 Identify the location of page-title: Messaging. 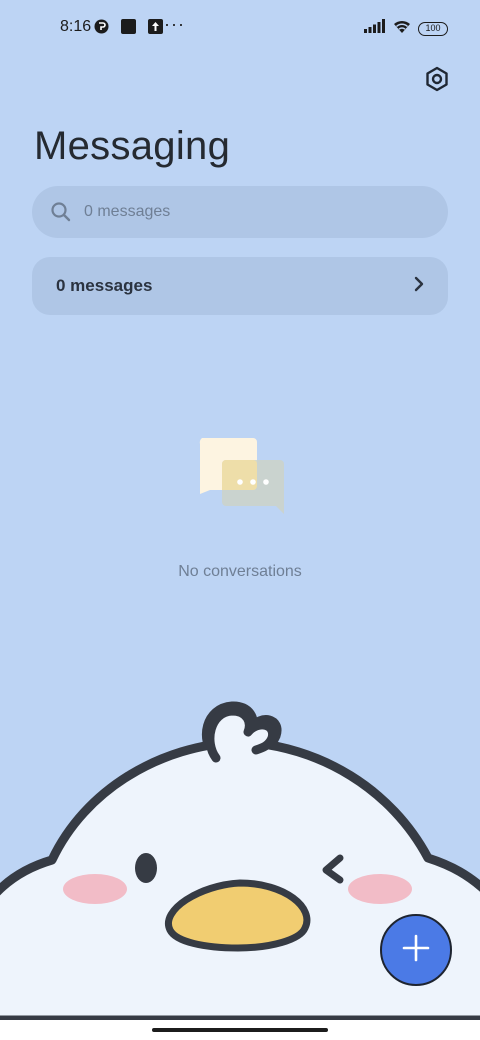
(132, 146).